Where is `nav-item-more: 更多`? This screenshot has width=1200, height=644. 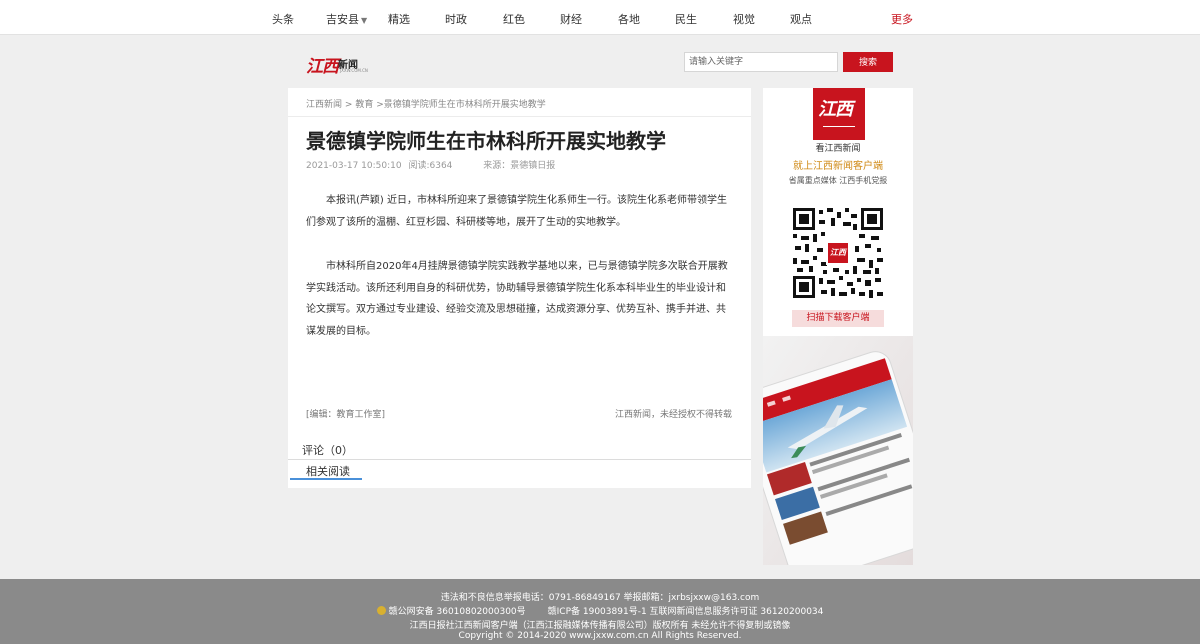
nav-item-more: 更多 is located at coordinates (902, 19).